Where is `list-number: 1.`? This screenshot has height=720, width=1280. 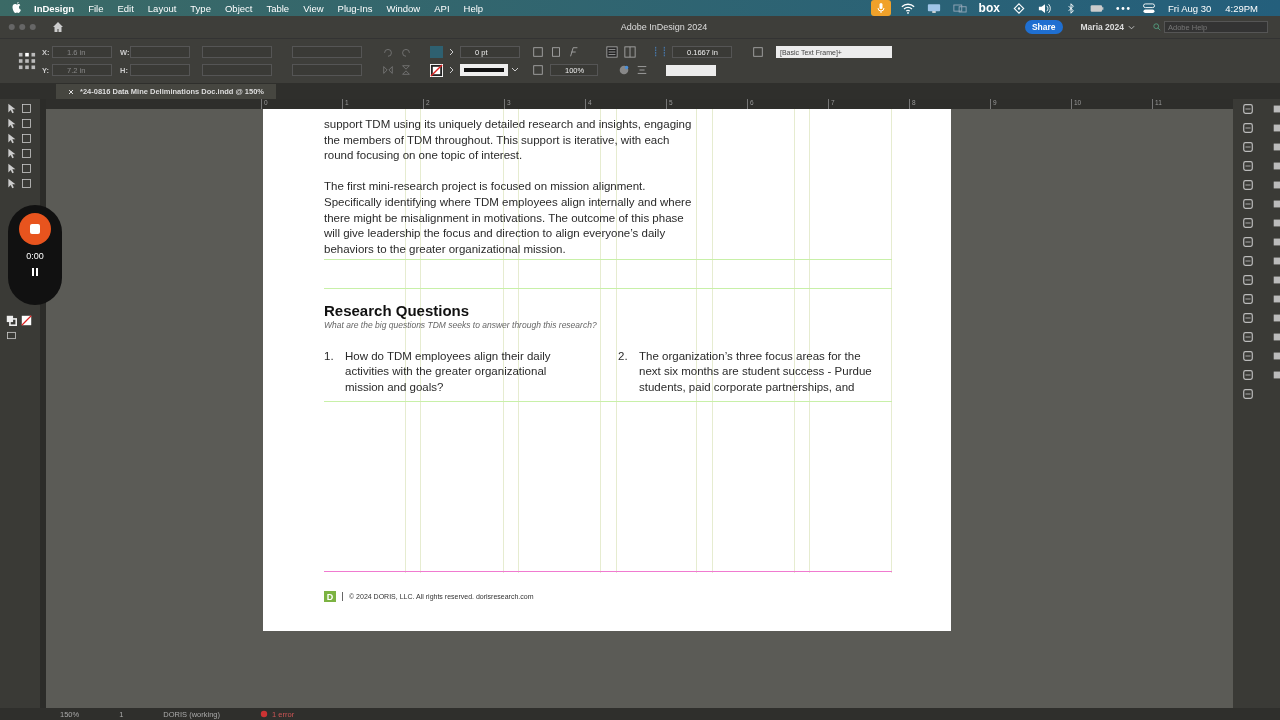
list-number: 1. is located at coordinates (329, 356).